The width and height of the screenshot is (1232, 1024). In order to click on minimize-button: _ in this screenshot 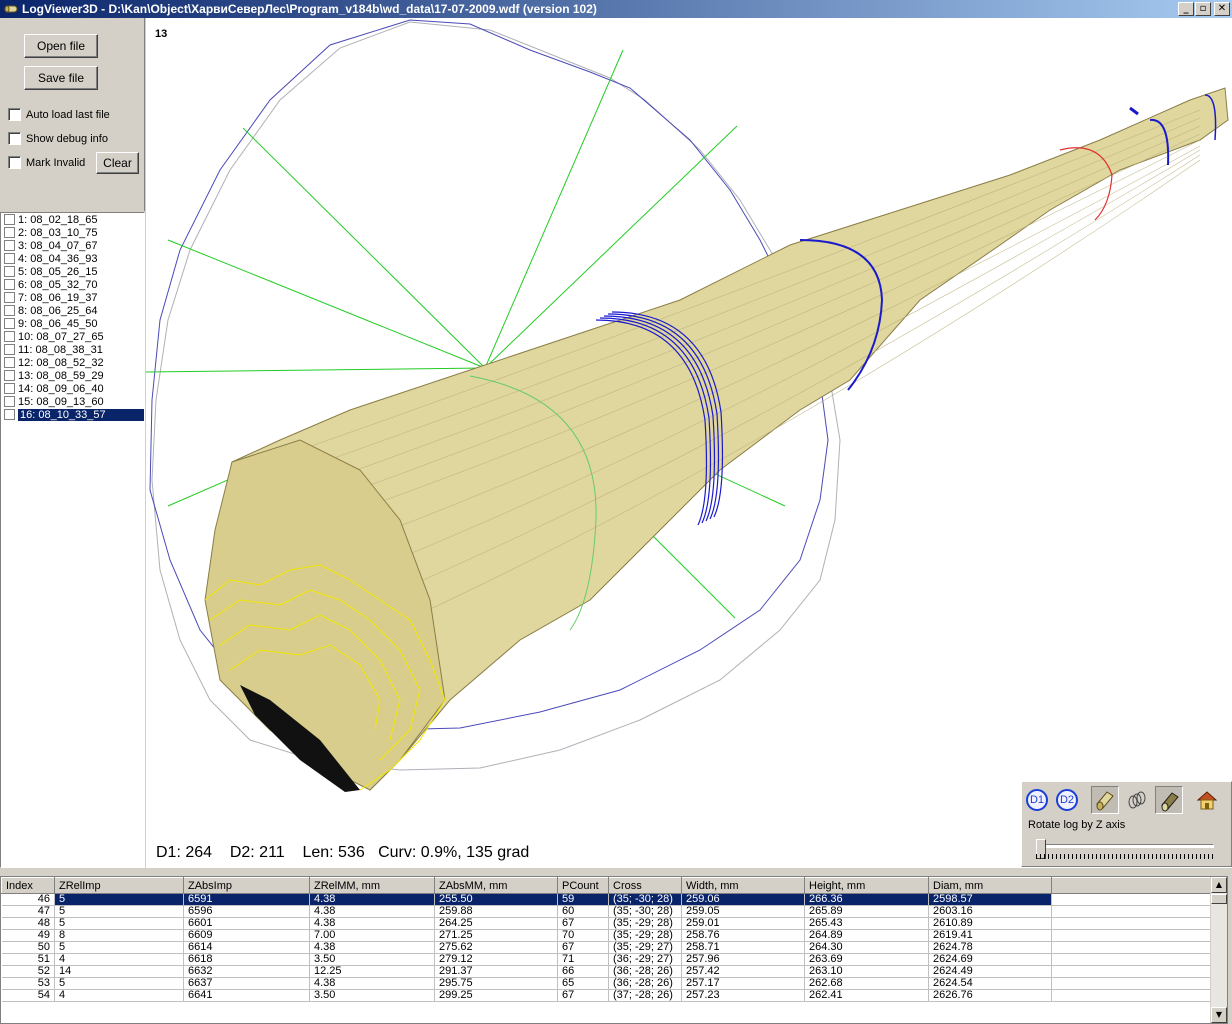, I will do `click(1186, 9)`.